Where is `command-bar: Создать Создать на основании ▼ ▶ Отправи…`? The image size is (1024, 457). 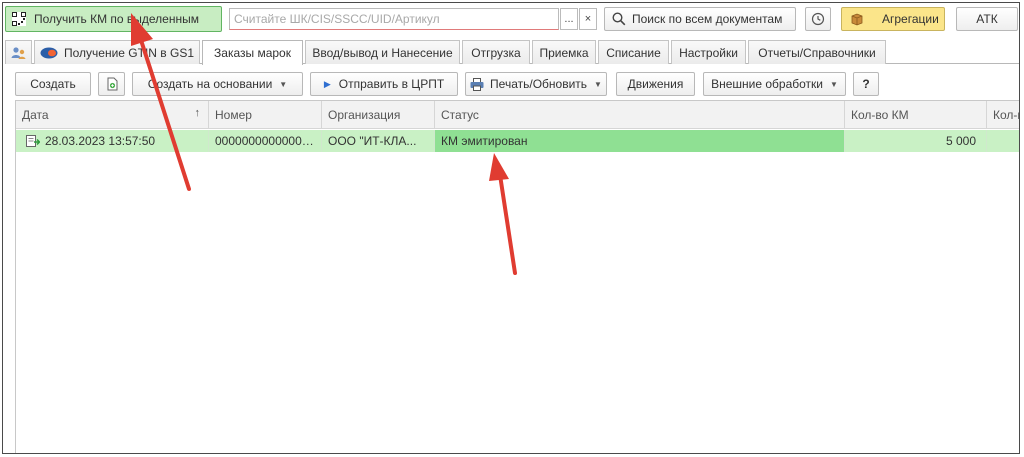
command-bar: Создать Создать на основании ▼ ▶ Отправи… is located at coordinates (511, 83).